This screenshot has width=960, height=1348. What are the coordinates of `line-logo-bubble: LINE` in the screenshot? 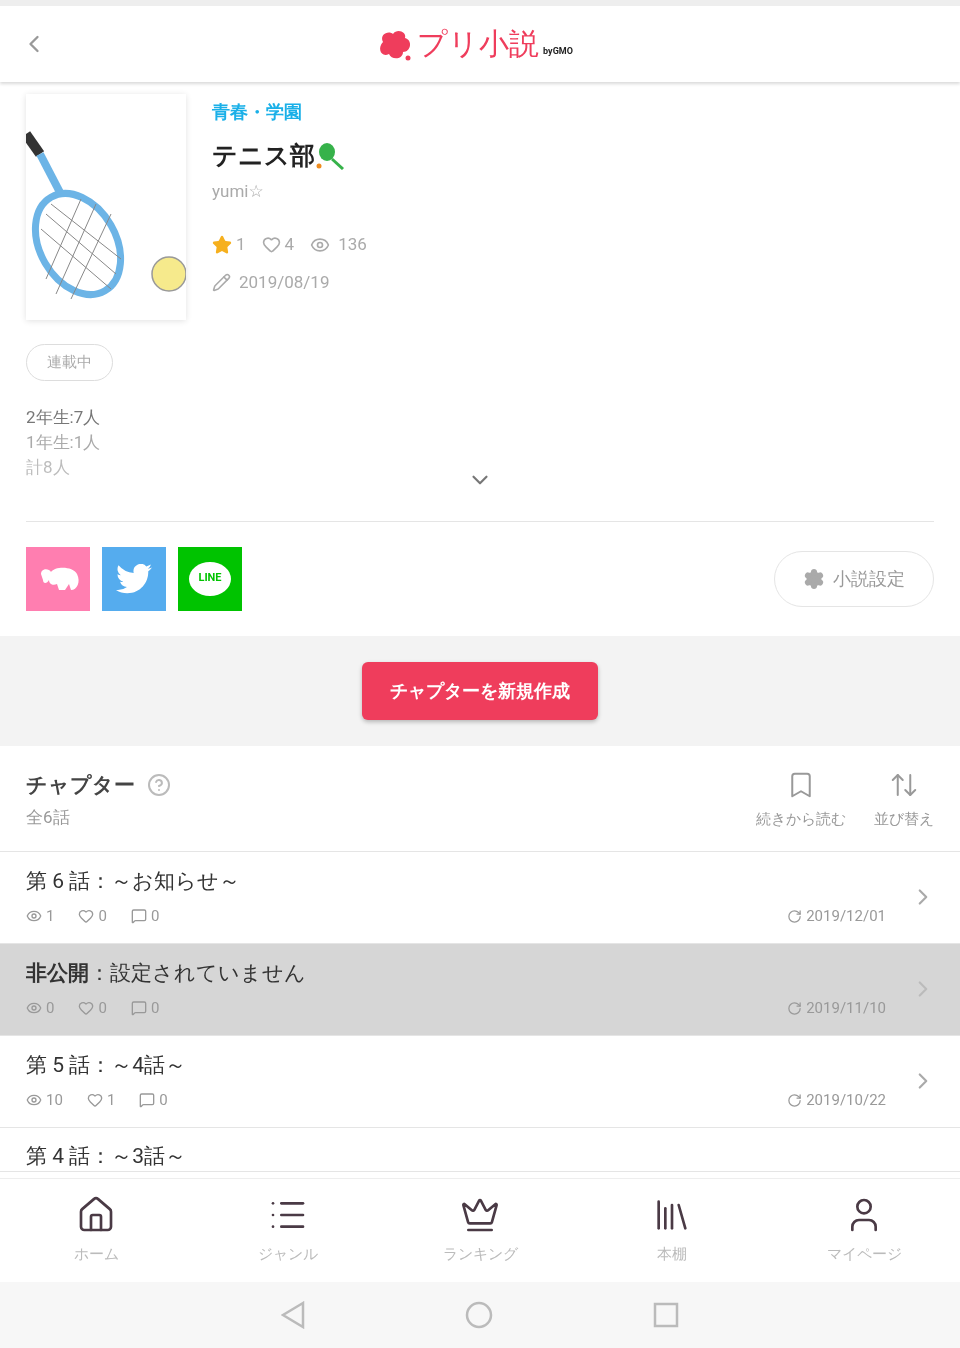 It's located at (210, 578).